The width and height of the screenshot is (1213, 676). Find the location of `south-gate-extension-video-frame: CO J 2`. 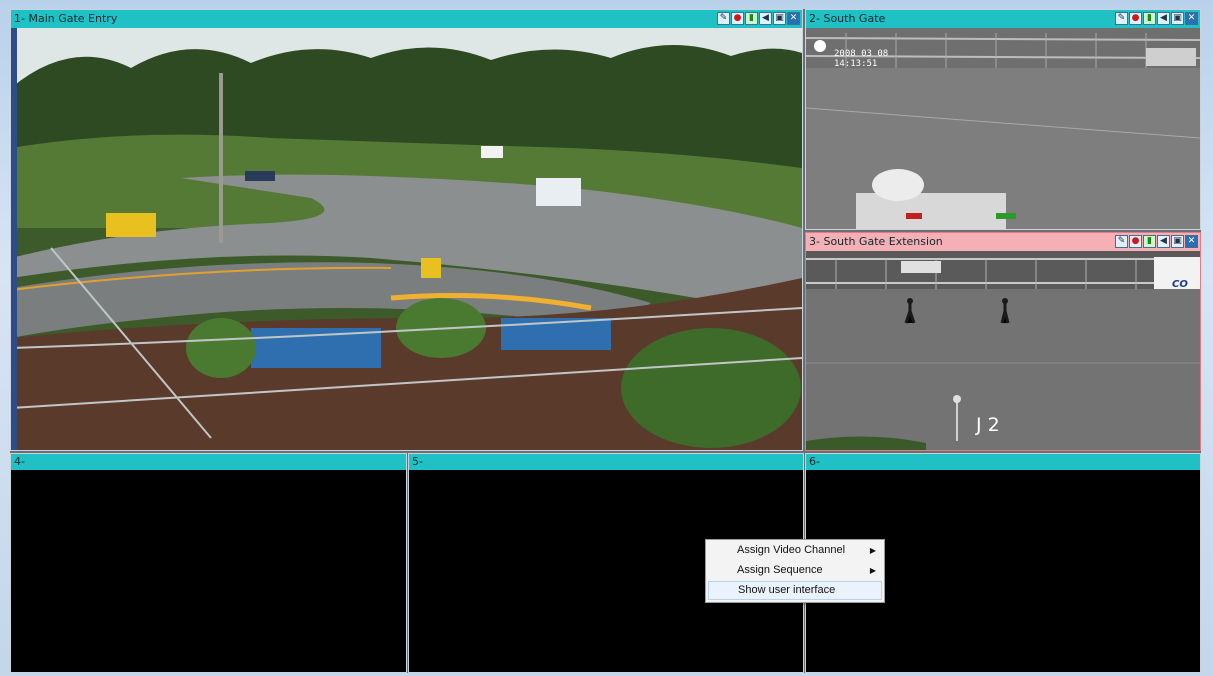

south-gate-extension-video-frame: CO J 2 is located at coordinates (1003, 350).